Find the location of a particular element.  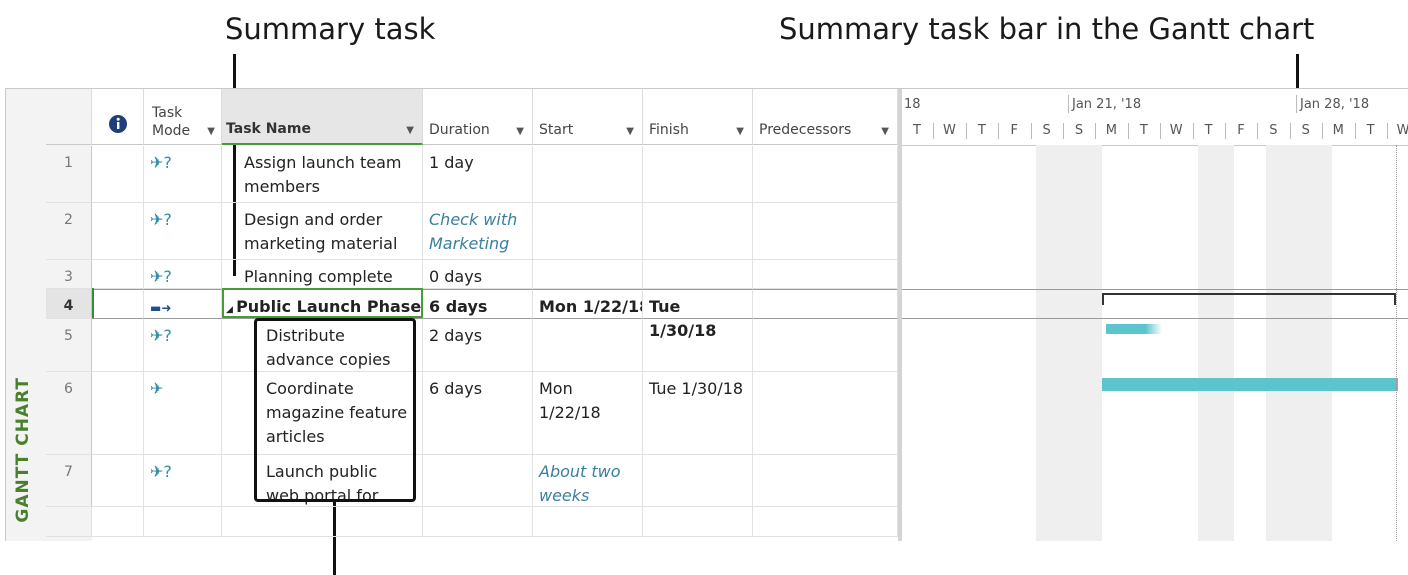

column-header-indicators is located at coordinates (118, 117).